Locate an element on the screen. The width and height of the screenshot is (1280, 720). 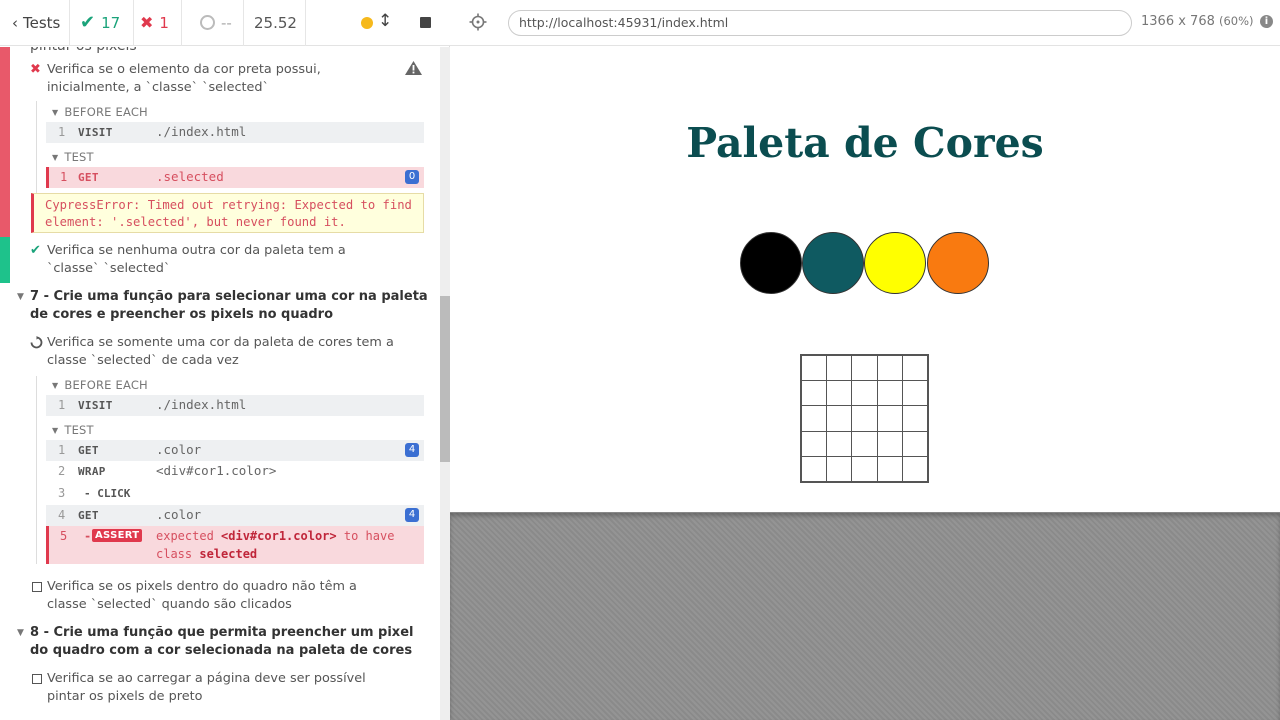
passed-count: ✔ 17 is located at coordinates (102, 23).